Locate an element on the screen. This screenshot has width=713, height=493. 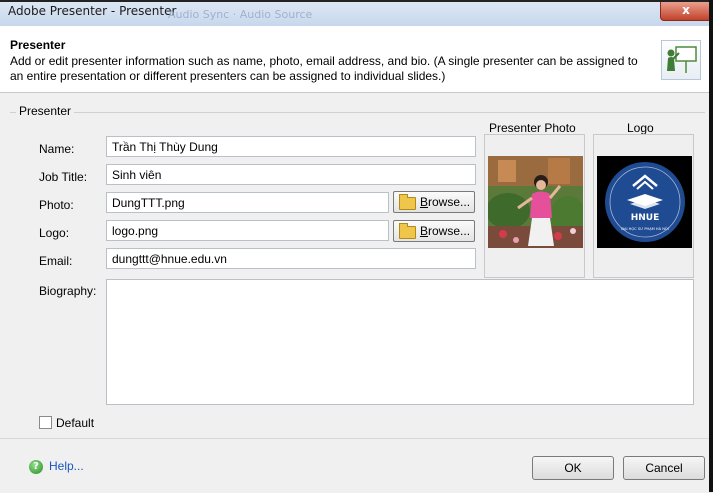
close-button: x is located at coordinates (686, 11).